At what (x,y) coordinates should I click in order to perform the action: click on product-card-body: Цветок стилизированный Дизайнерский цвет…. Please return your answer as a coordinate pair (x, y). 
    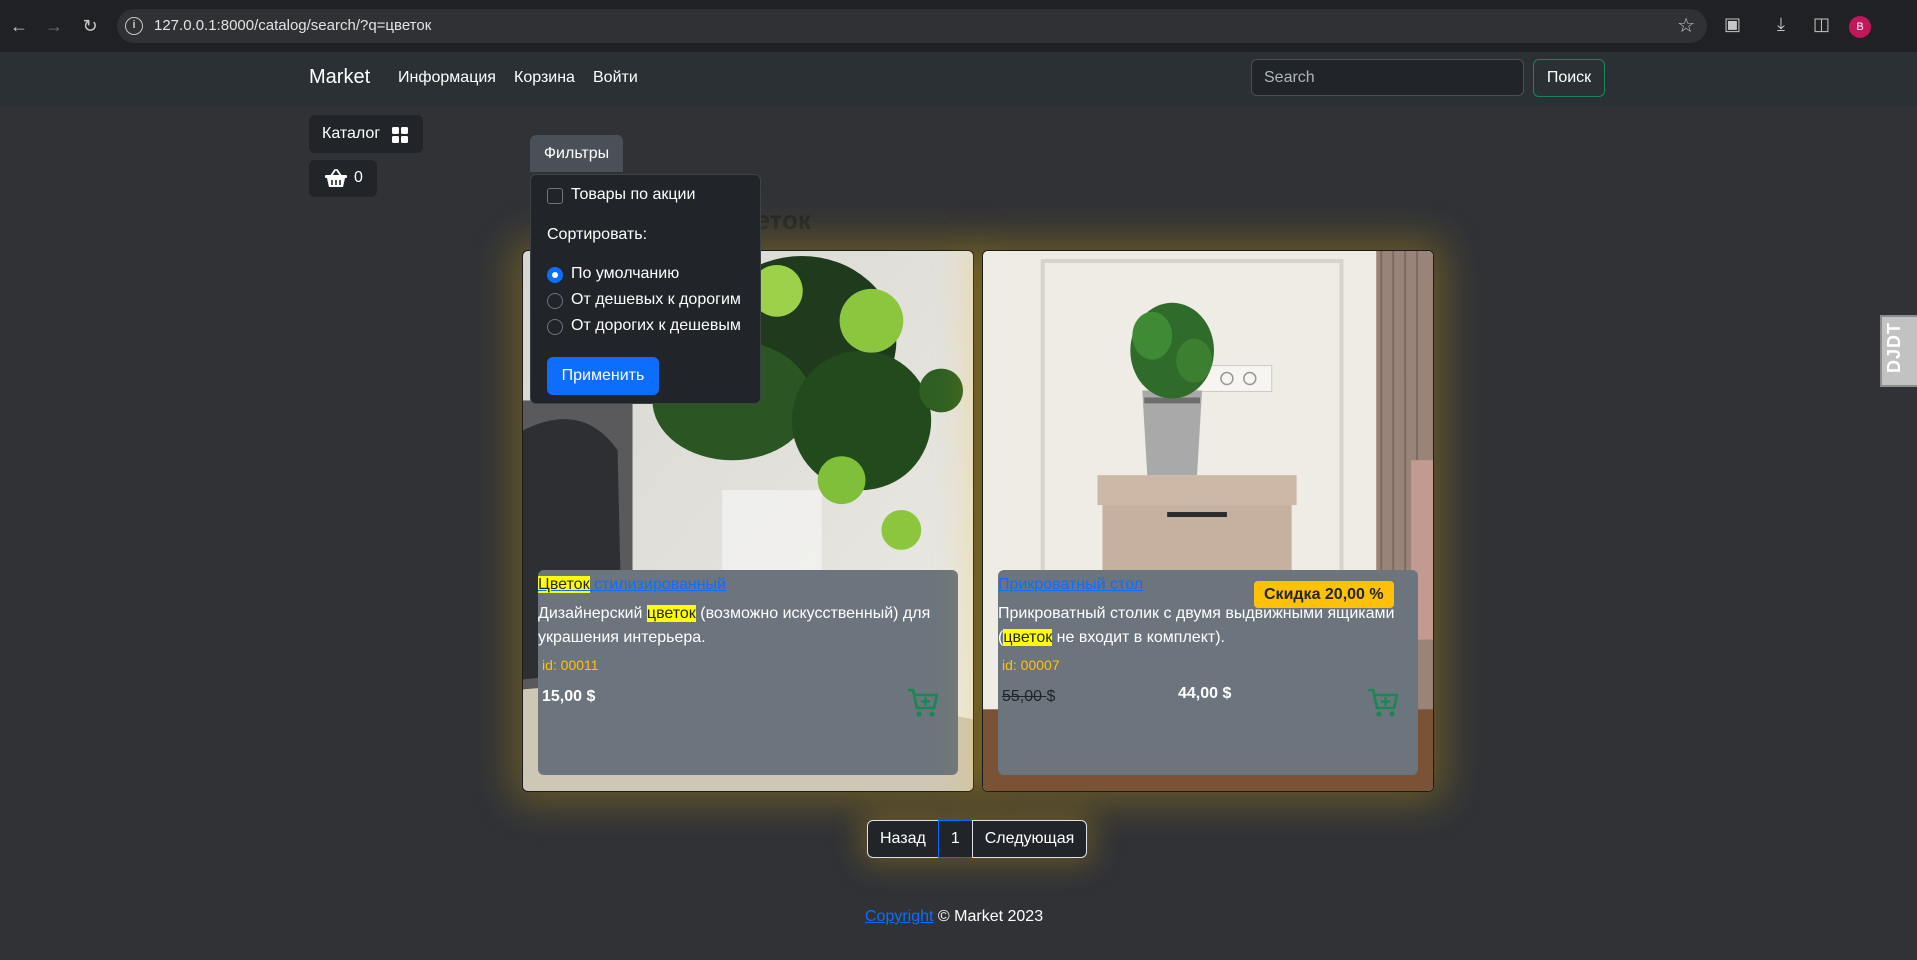
    Looking at the image, I should click on (748, 672).